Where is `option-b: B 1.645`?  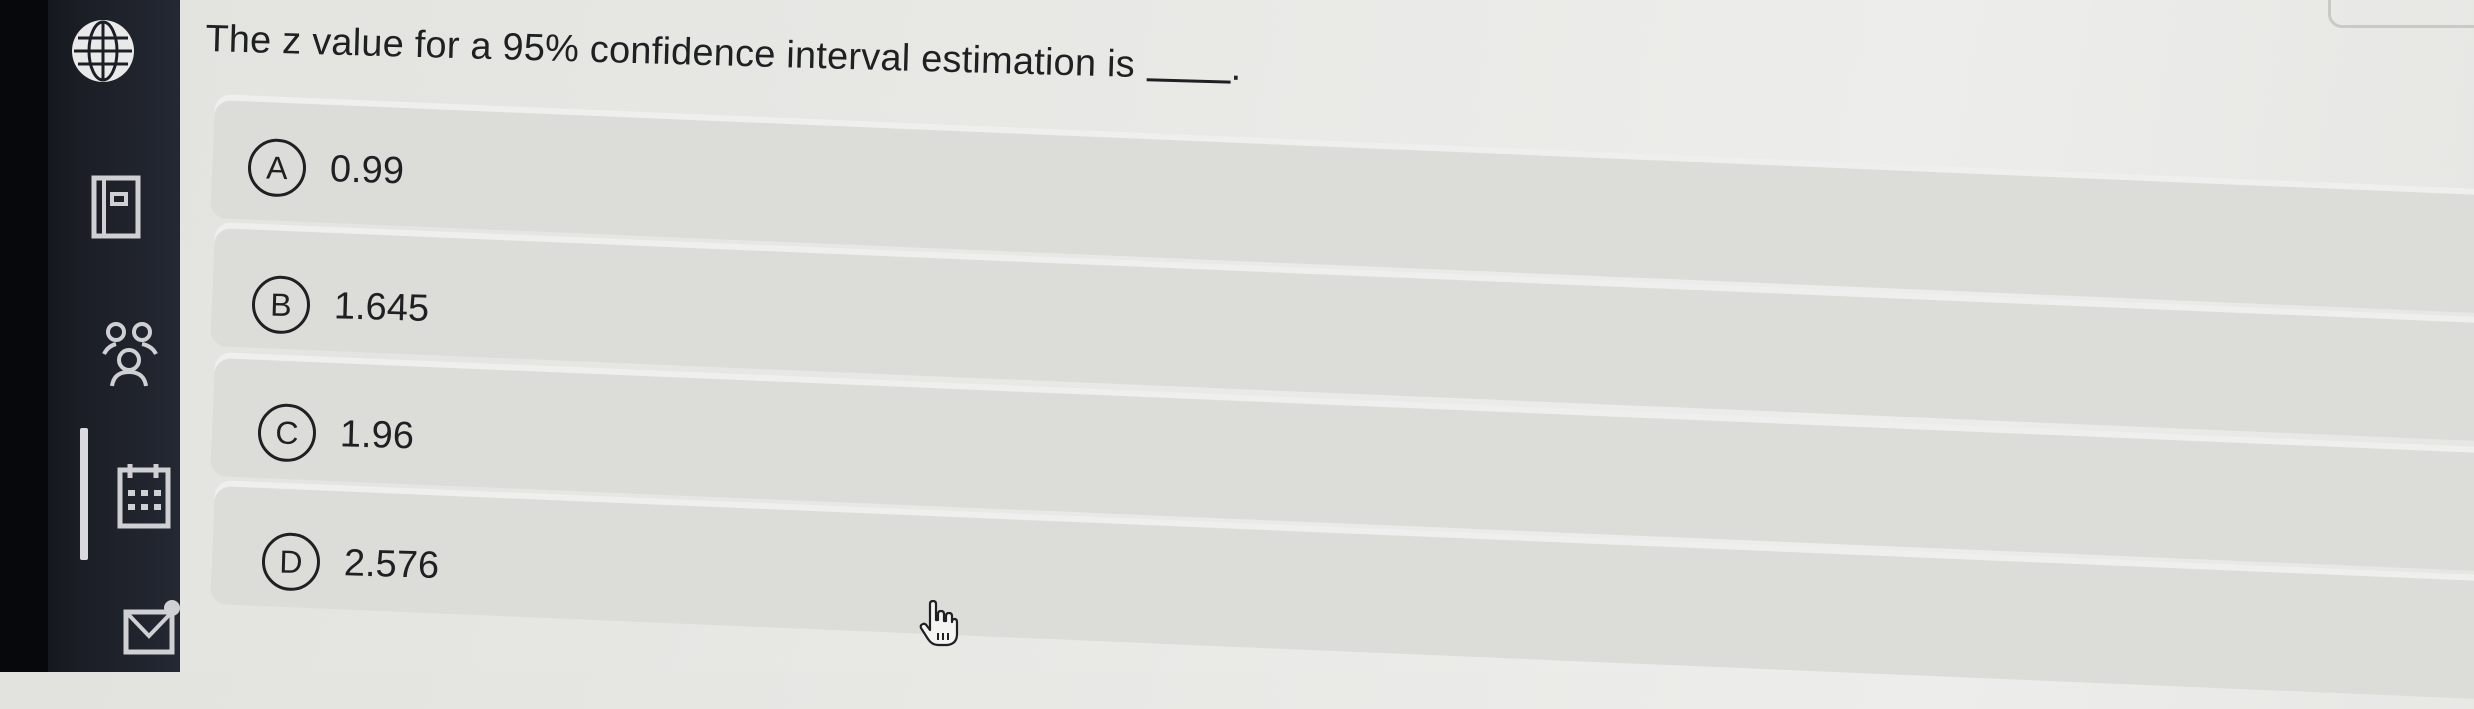
option-b: B 1.645 is located at coordinates (340, 306).